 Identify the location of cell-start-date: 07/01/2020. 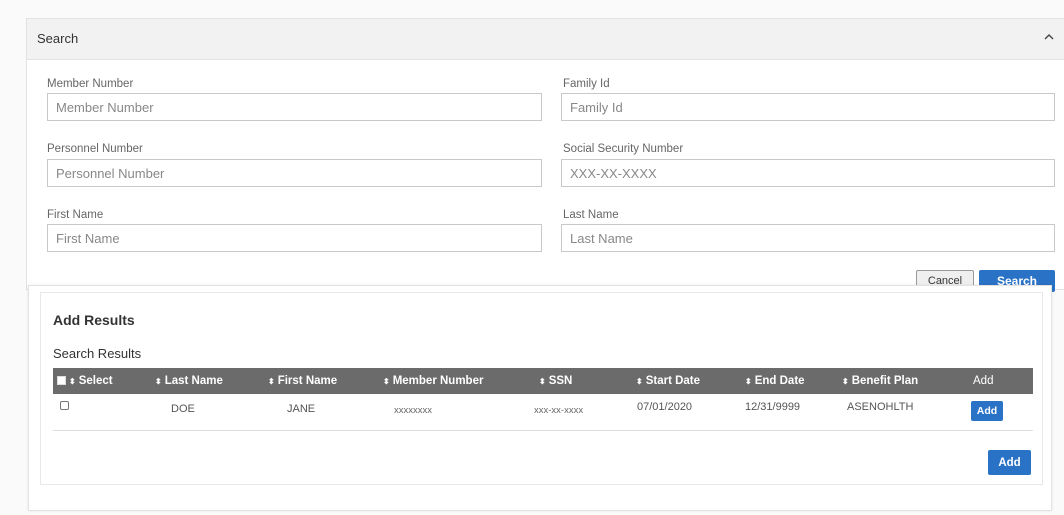
(665, 407).